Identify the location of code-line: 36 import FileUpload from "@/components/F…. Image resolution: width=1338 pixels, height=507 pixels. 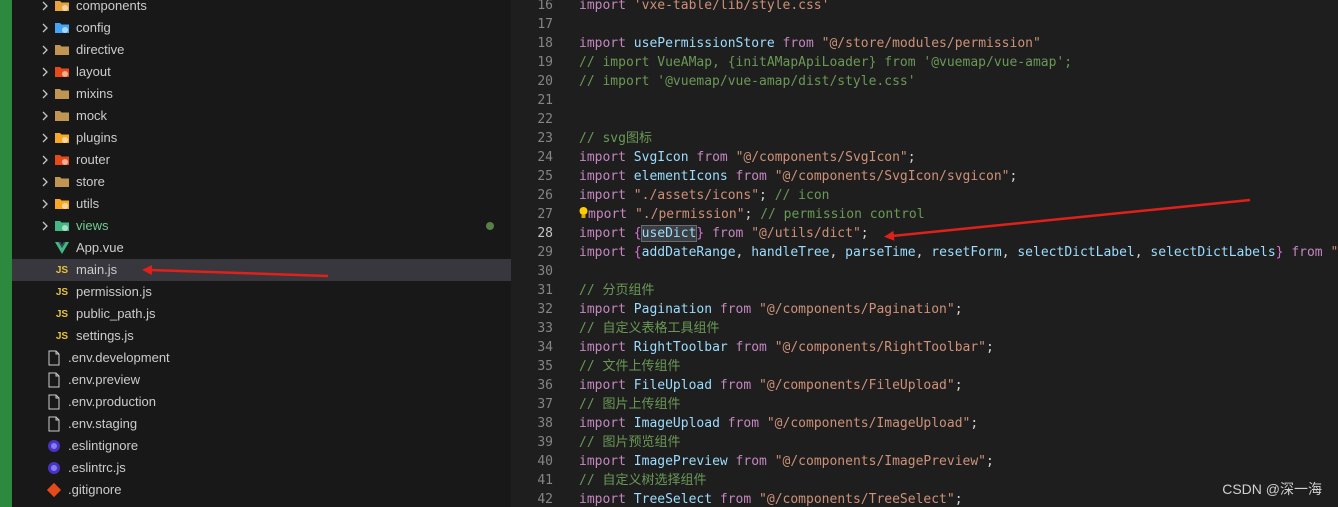
(924, 385).